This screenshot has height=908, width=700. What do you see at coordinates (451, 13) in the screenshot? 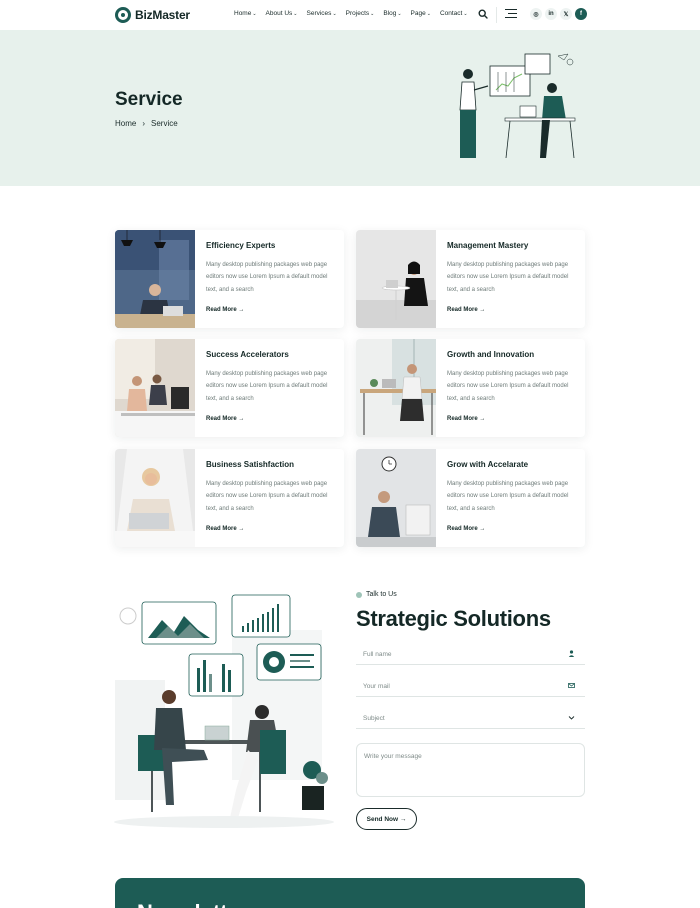
I see `nav-label: Contact` at bounding box center [451, 13].